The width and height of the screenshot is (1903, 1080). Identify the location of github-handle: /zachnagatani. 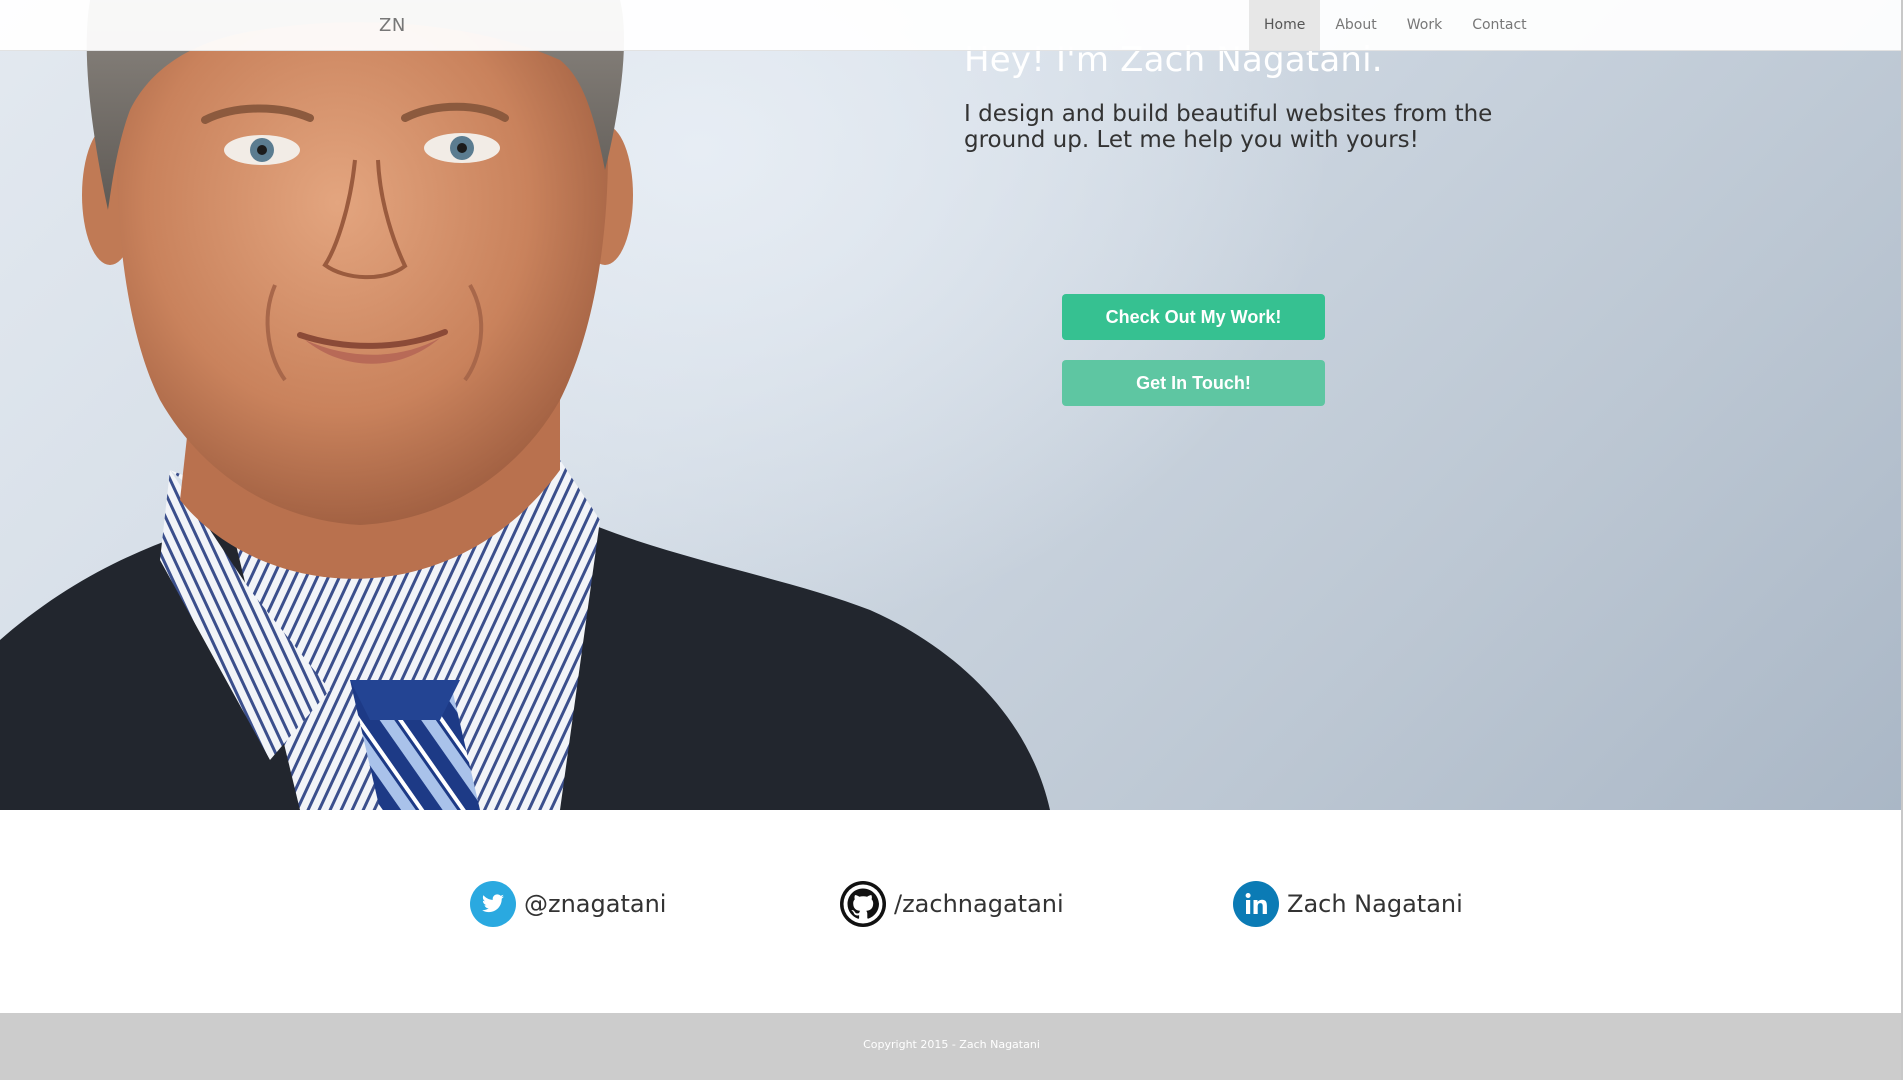
(979, 904).